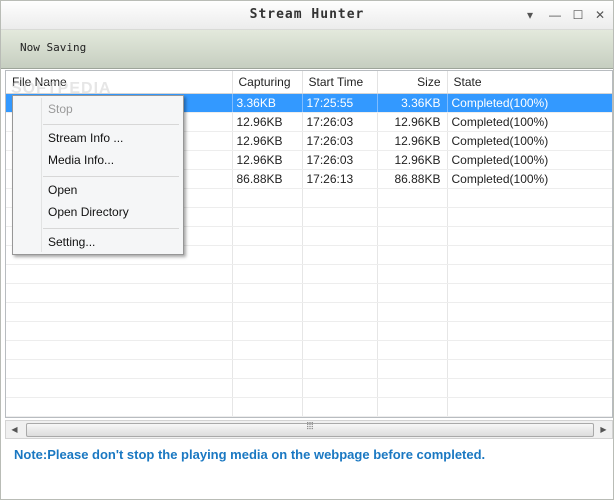  Describe the element at coordinates (555, 15) in the screenshot. I see `minimize-button: —` at that location.